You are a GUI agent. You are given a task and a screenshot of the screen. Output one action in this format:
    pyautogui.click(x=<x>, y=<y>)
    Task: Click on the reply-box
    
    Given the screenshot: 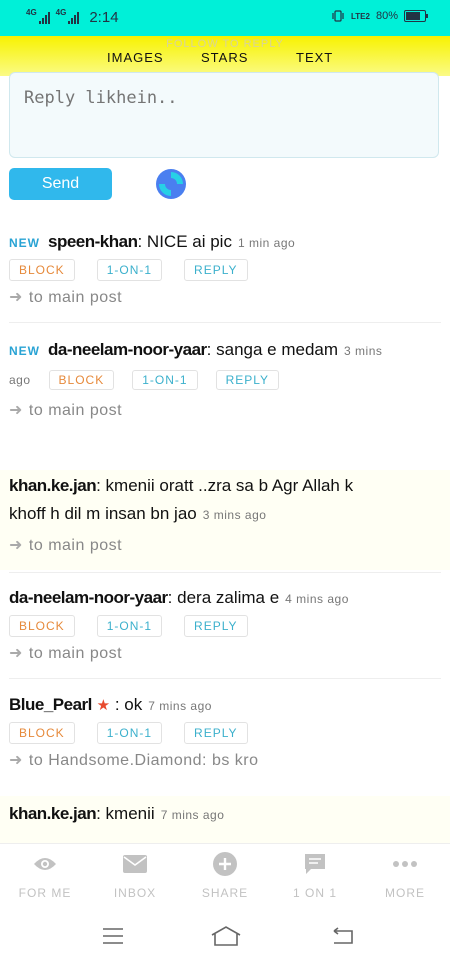 What is the action you would take?
    pyautogui.click(x=224, y=115)
    